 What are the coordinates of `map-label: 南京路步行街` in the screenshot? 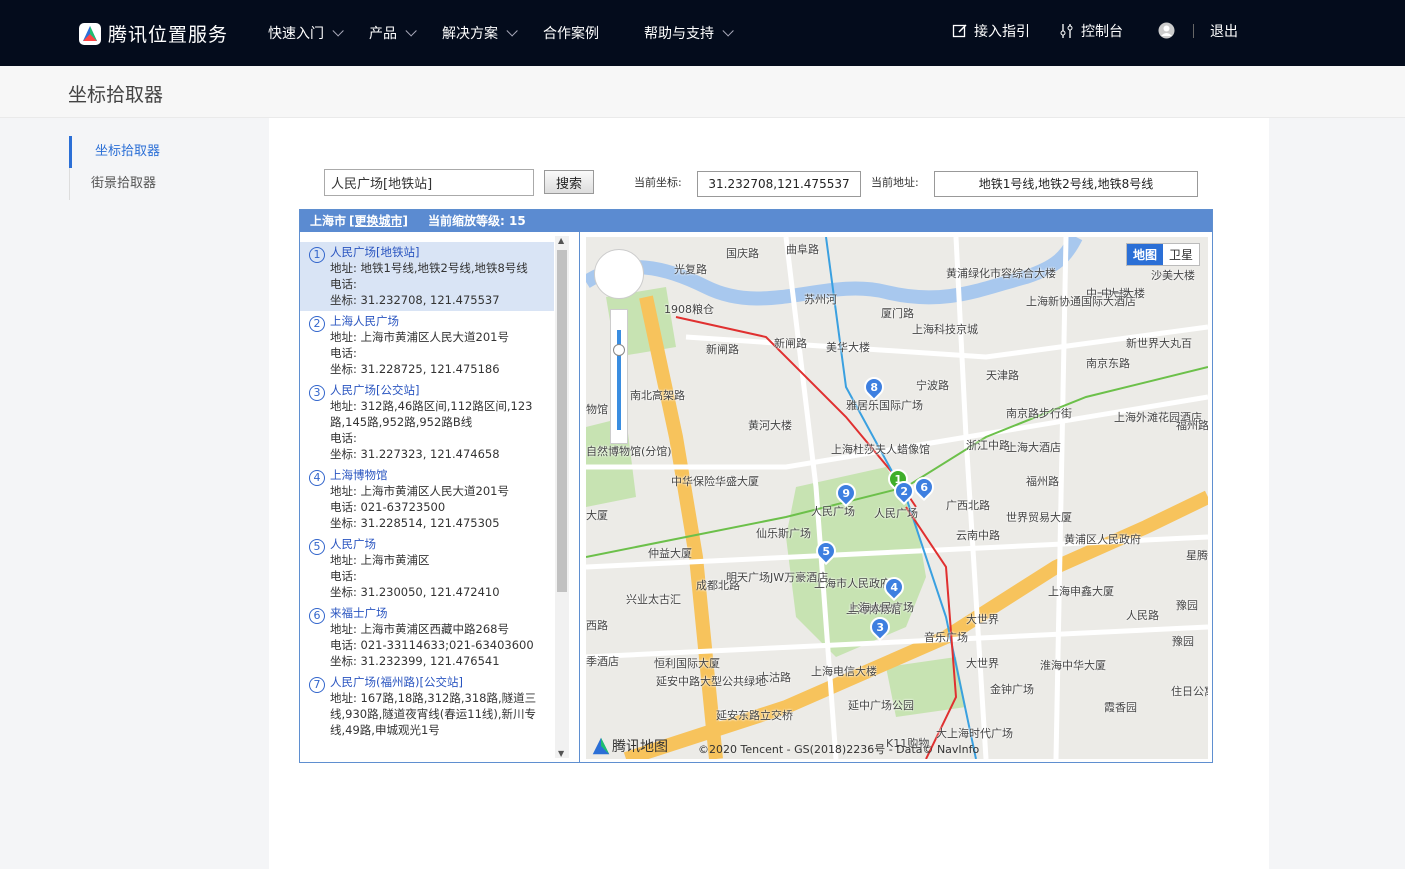 It's located at (1039, 413).